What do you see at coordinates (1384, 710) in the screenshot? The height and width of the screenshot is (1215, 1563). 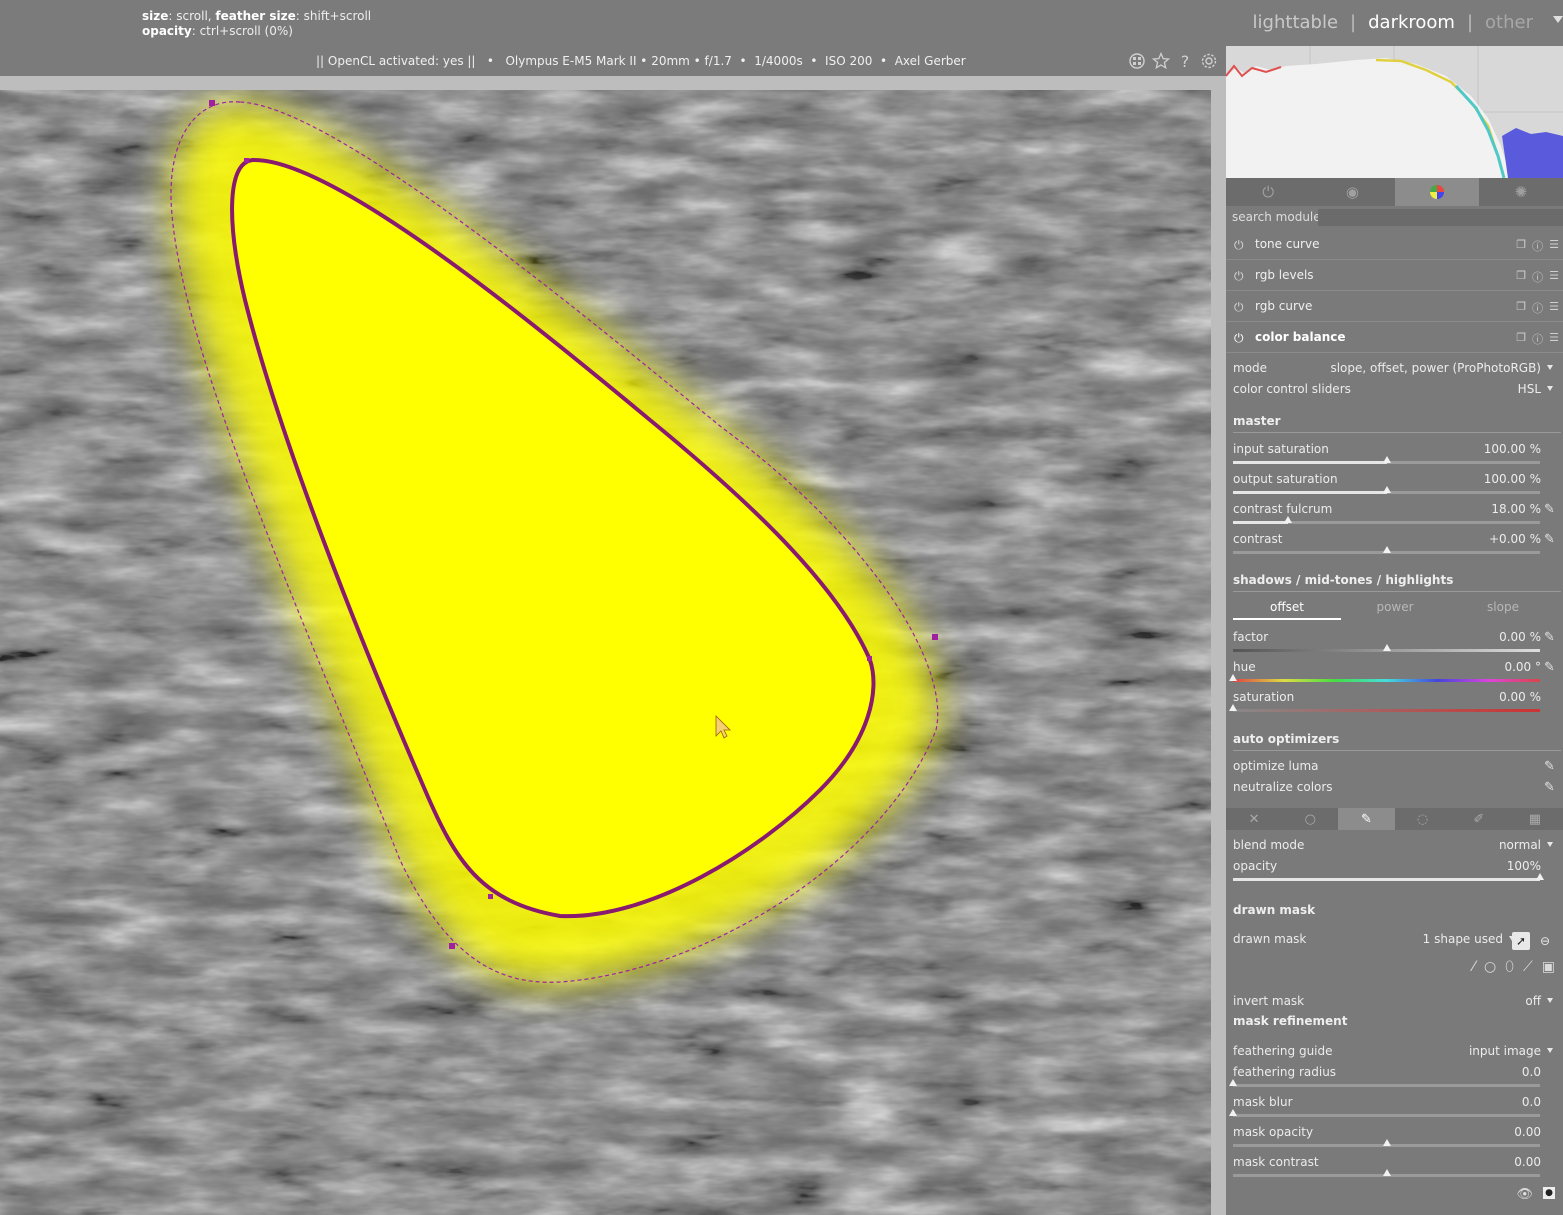 I see `saturation-track` at bounding box center [1384, 710].